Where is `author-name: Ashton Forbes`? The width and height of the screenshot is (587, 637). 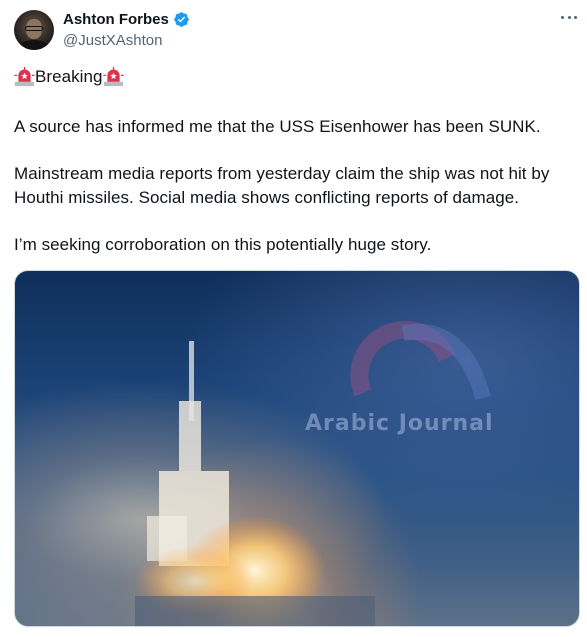
author-name: Ashton Forbes is located at coordinates (116, 19).